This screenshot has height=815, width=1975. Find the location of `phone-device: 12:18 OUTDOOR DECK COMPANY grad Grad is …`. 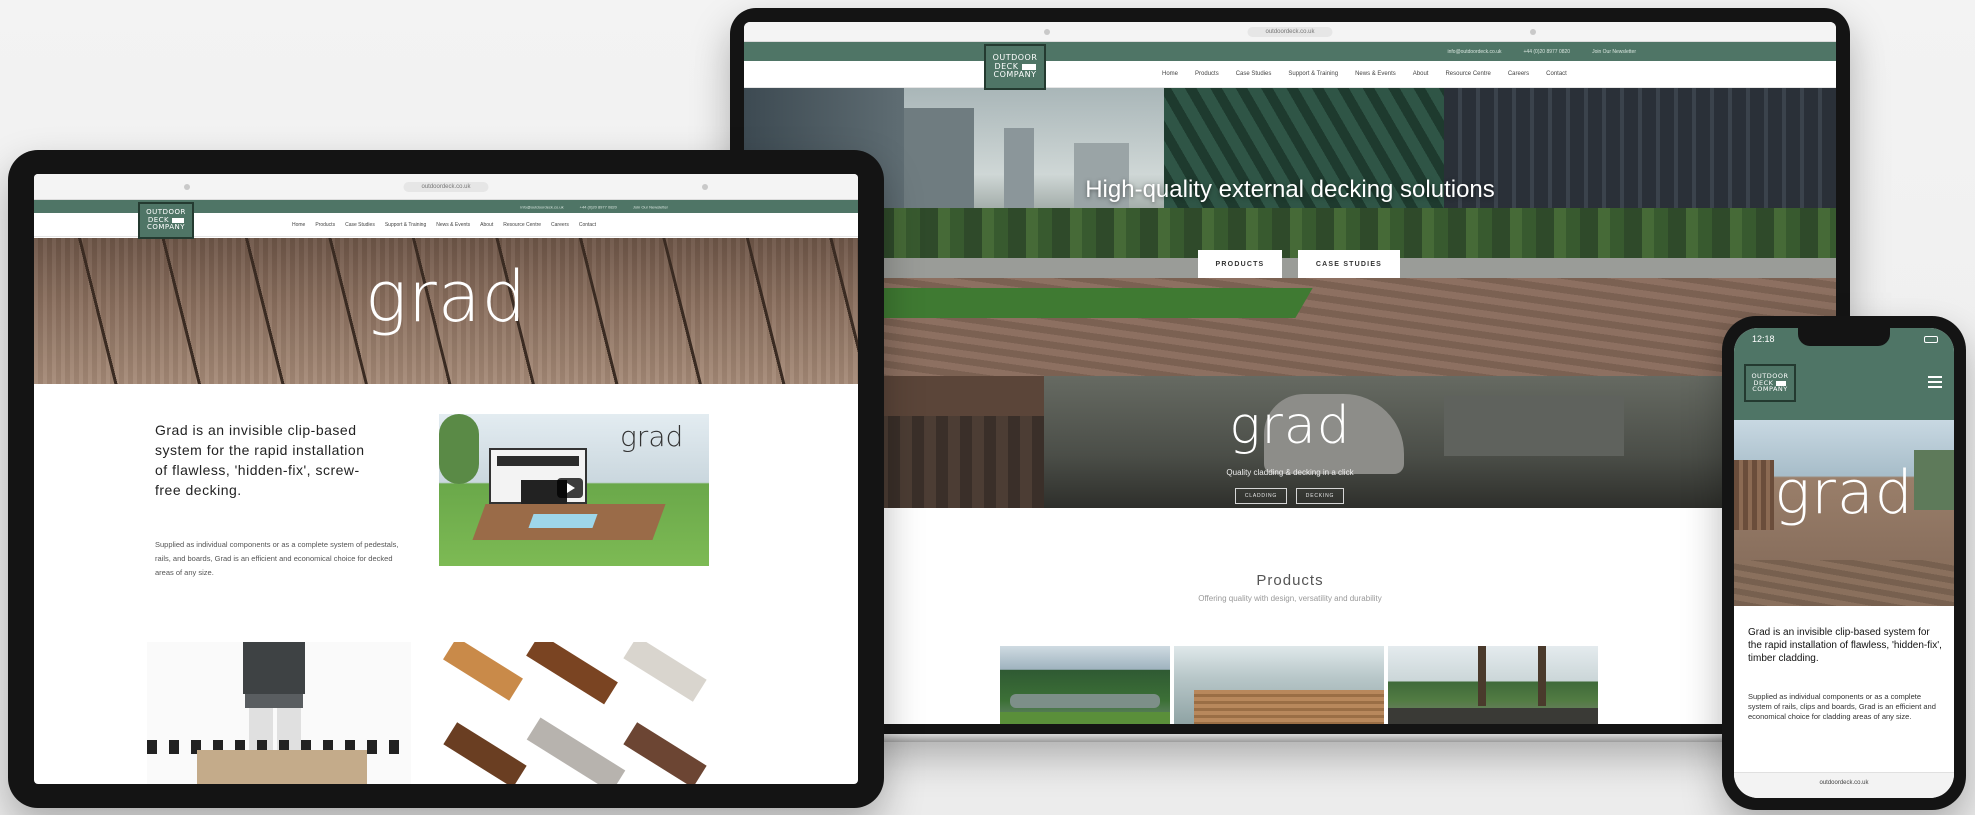

phone-device: 12:18 OUTDOOR DECK COMPANY grad Grad is … is located at coordinates (1844, 563).